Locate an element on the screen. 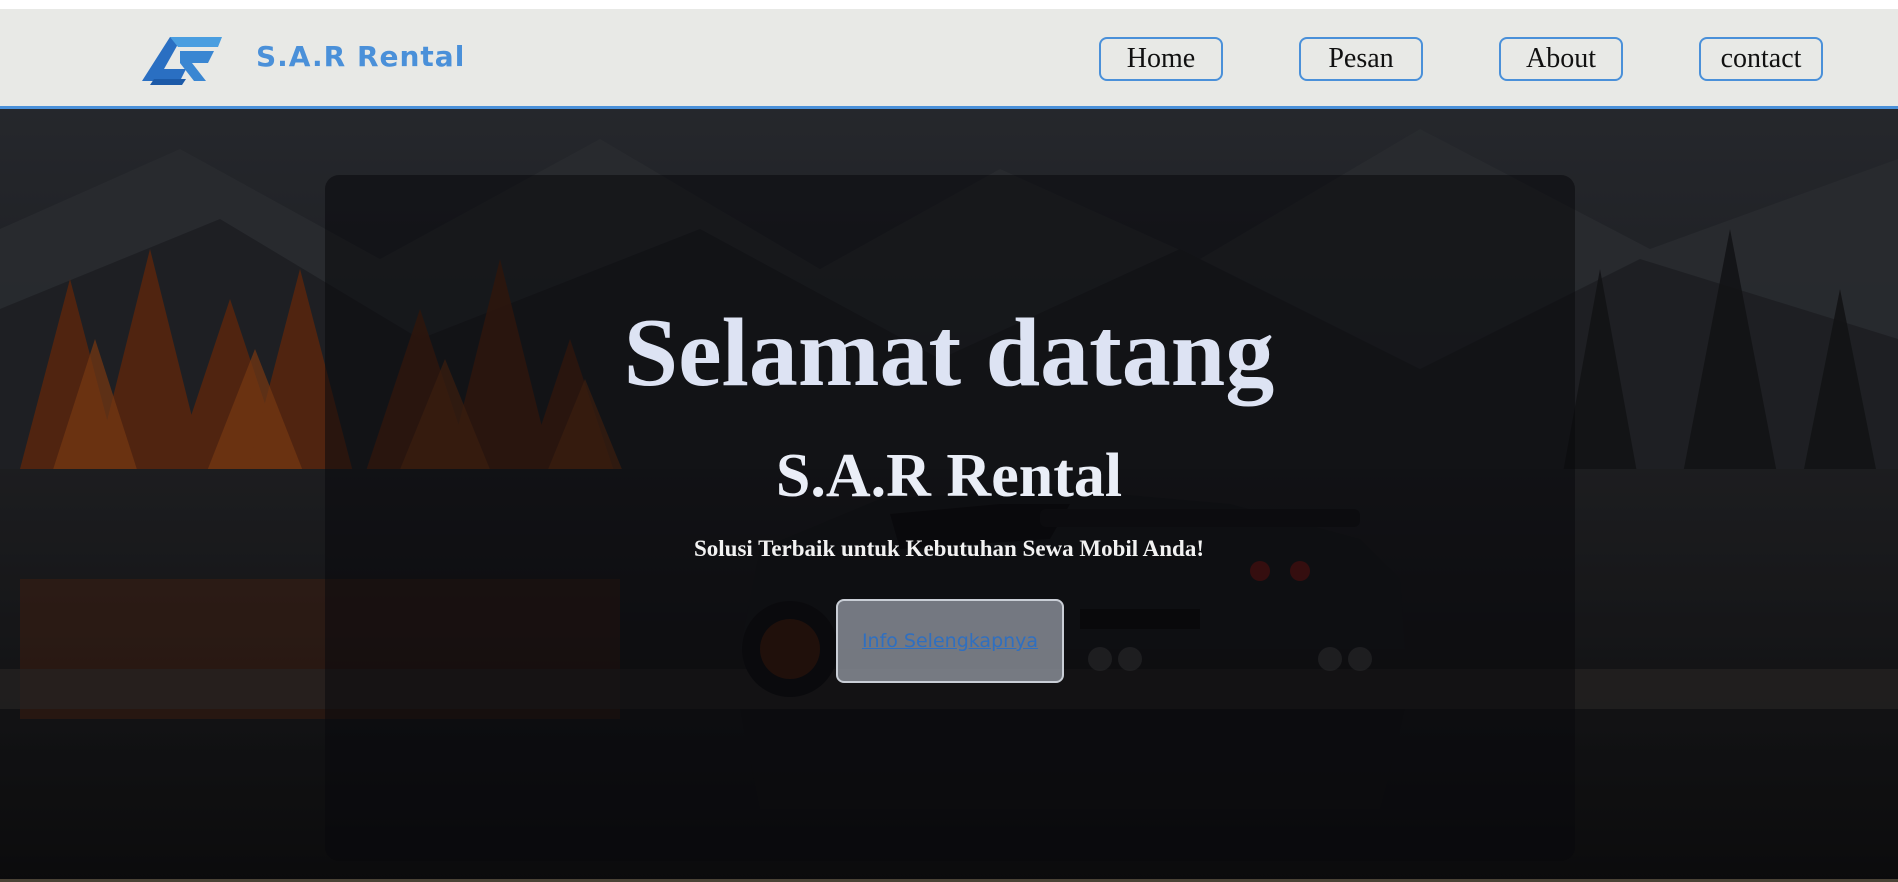  navbar: S.A.R Rental Home Pesan About contact is located at coordinates (949, 59).